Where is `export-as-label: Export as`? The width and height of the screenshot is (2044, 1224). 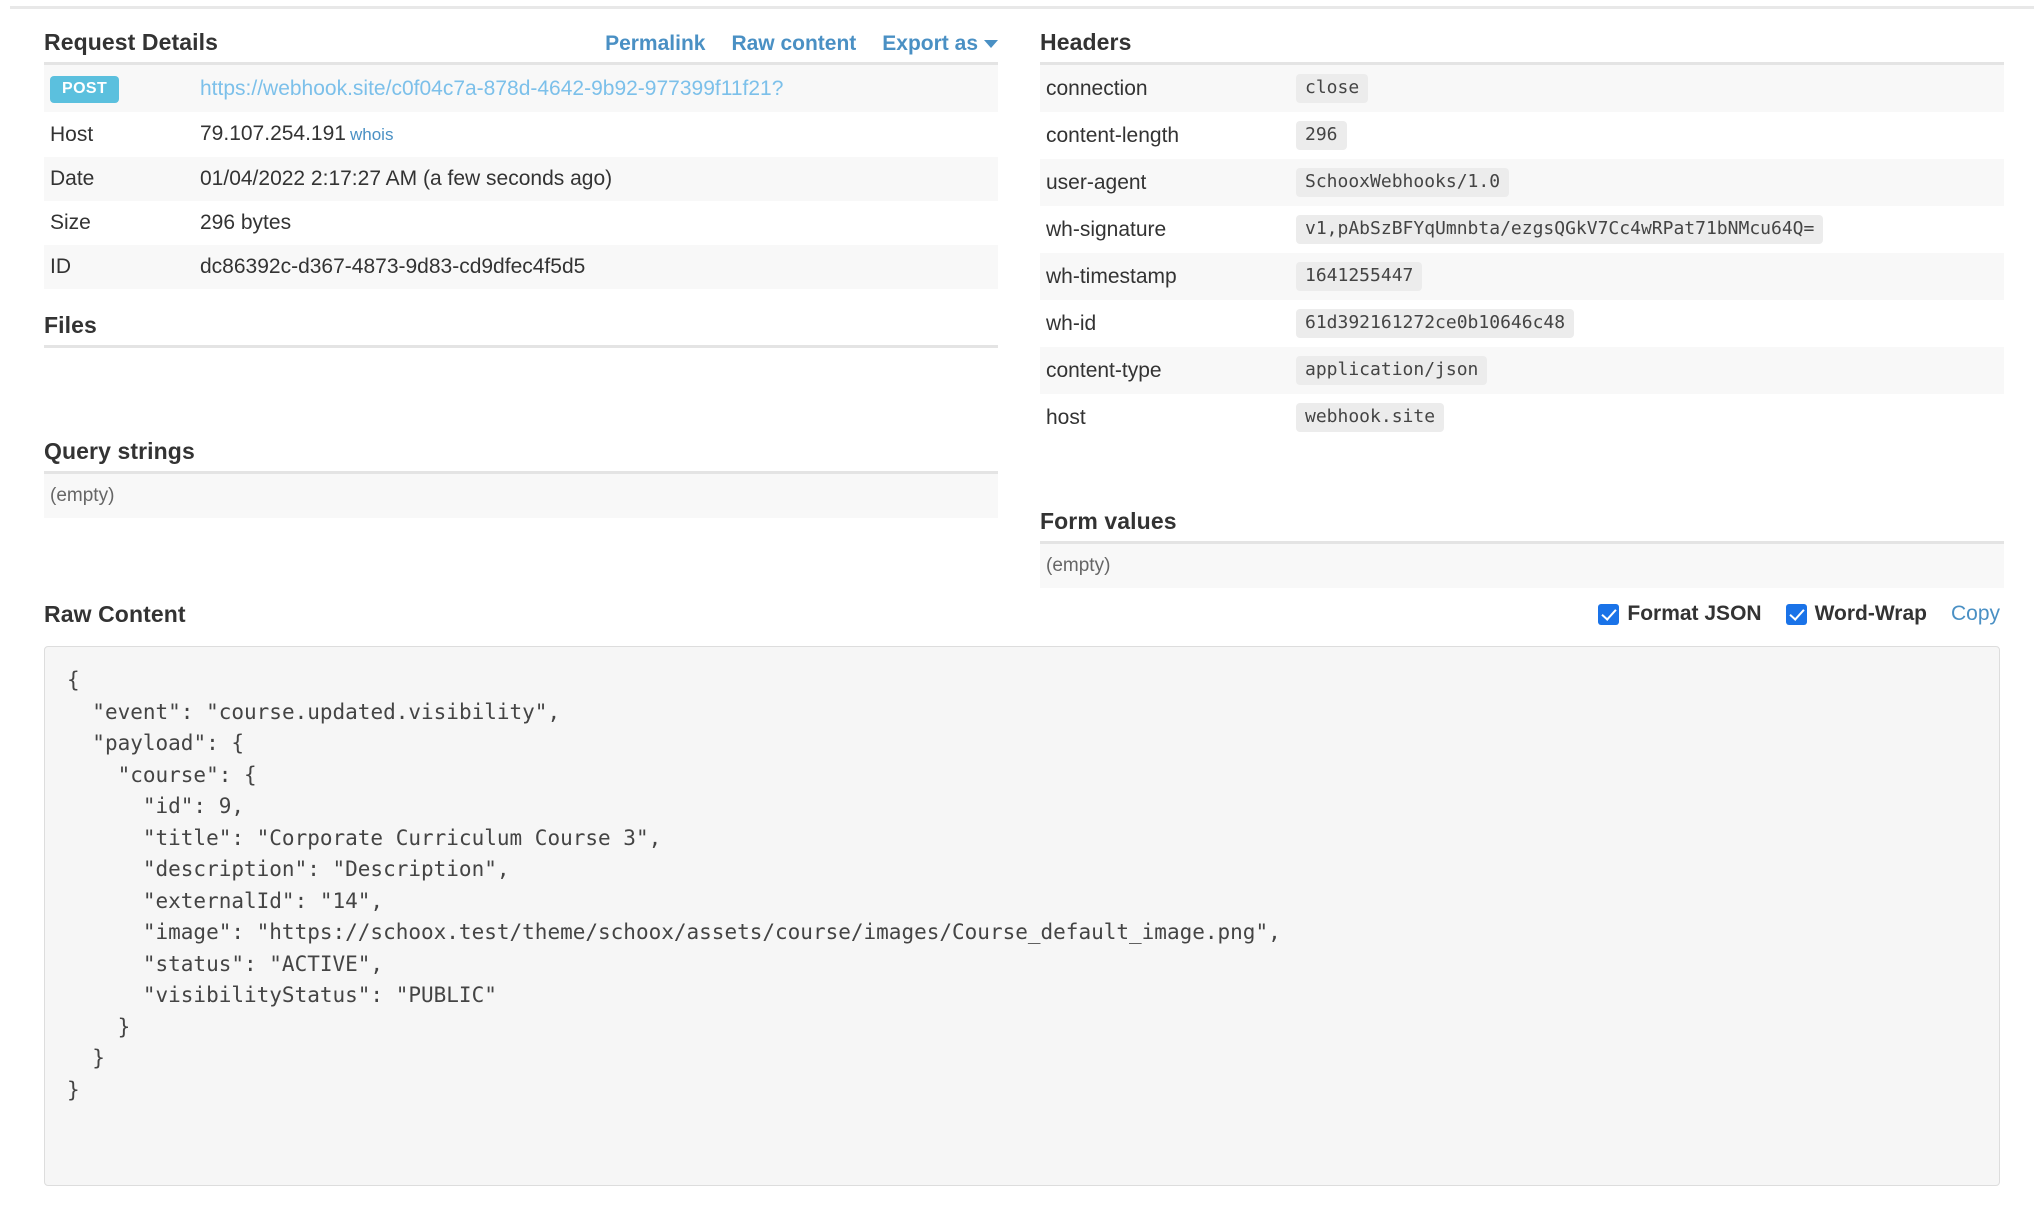 export-as-label: Export as is located at coordinates (930, 43).